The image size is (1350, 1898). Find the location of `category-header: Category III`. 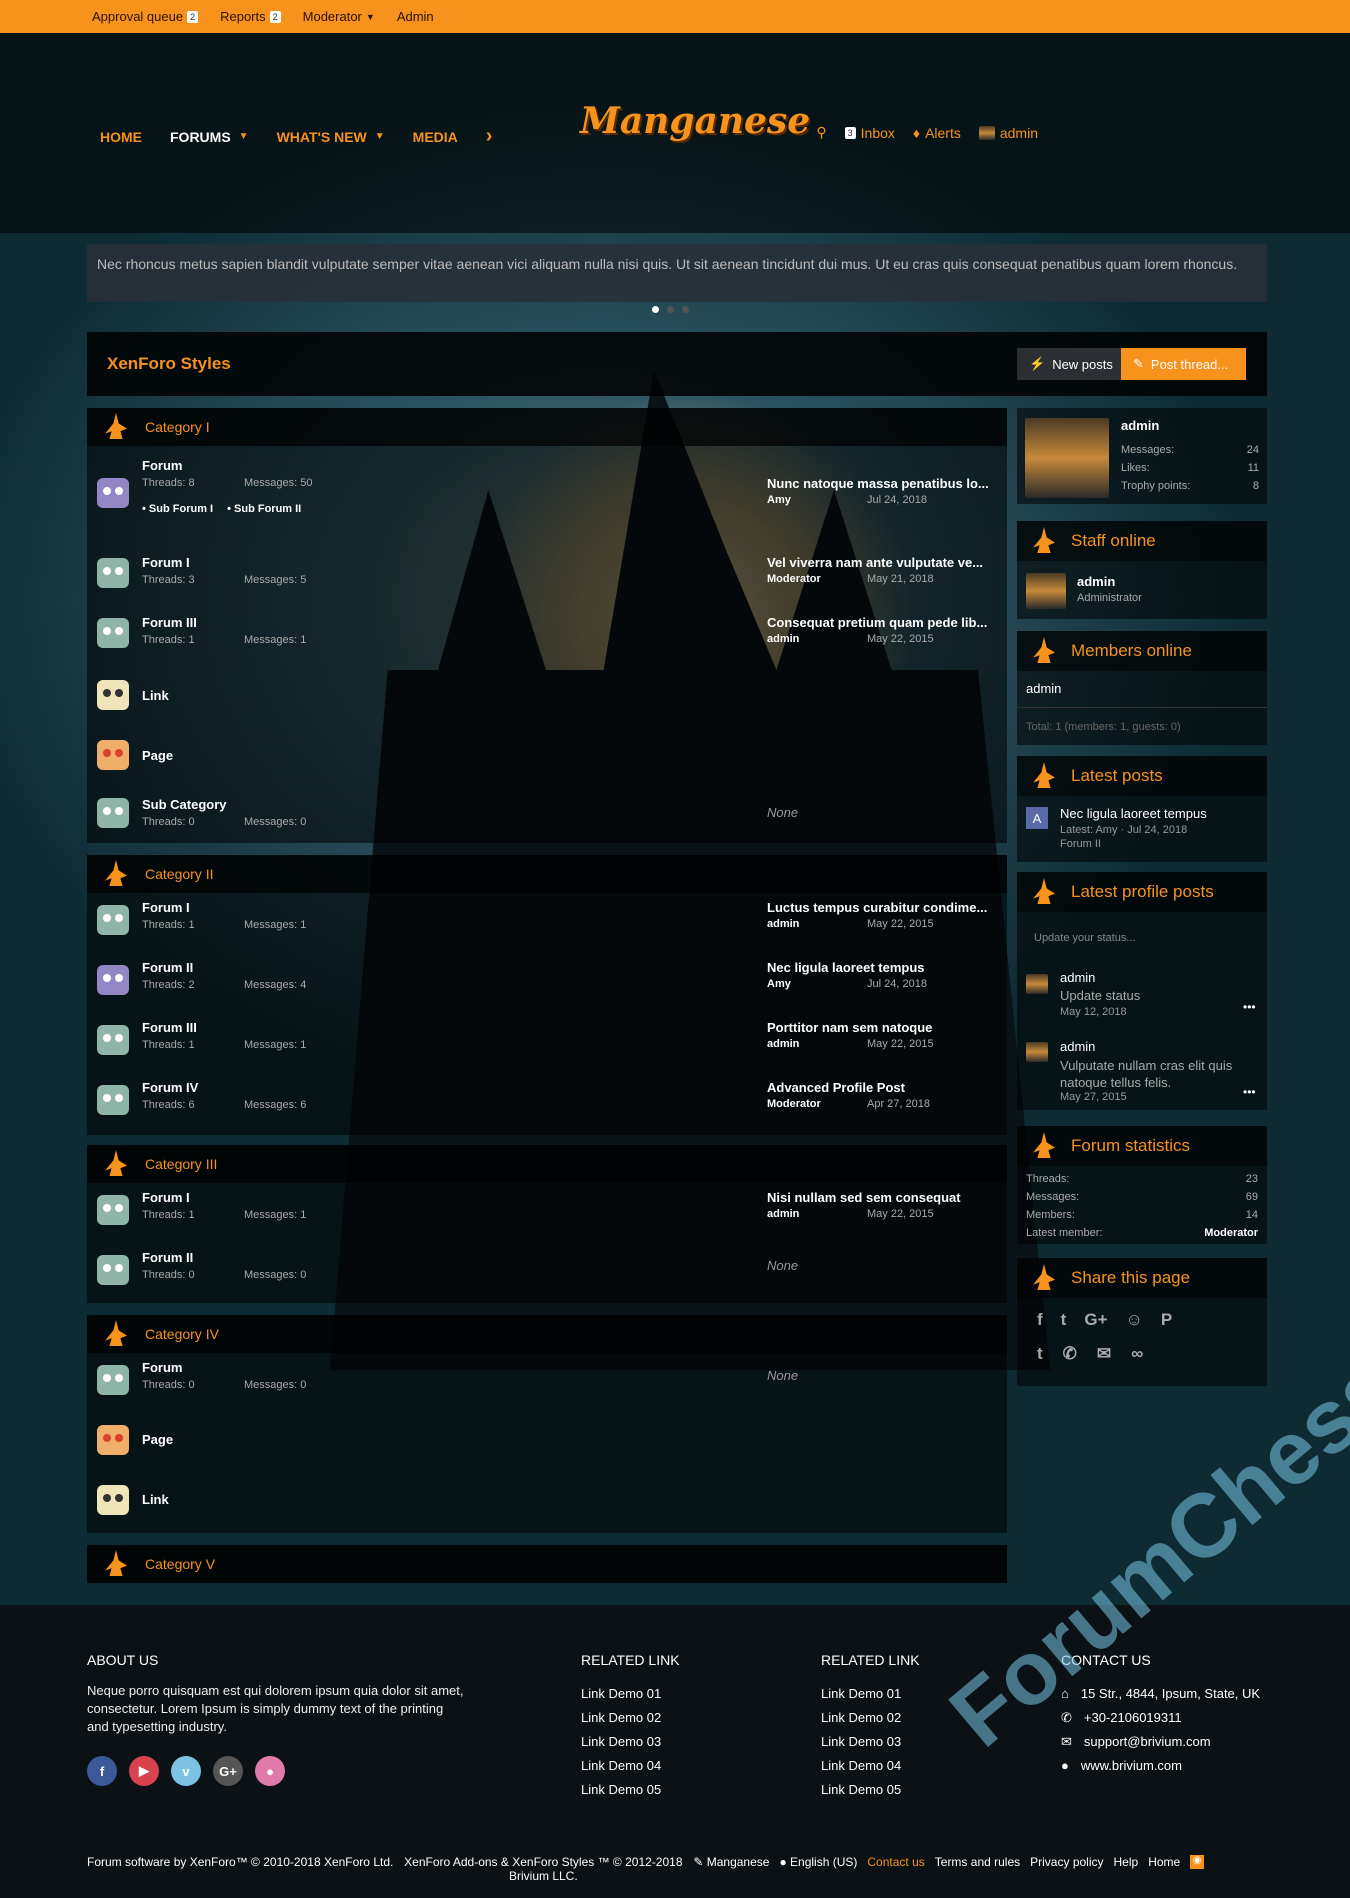

category-header: Category III is located at coordinates (547, 1164).